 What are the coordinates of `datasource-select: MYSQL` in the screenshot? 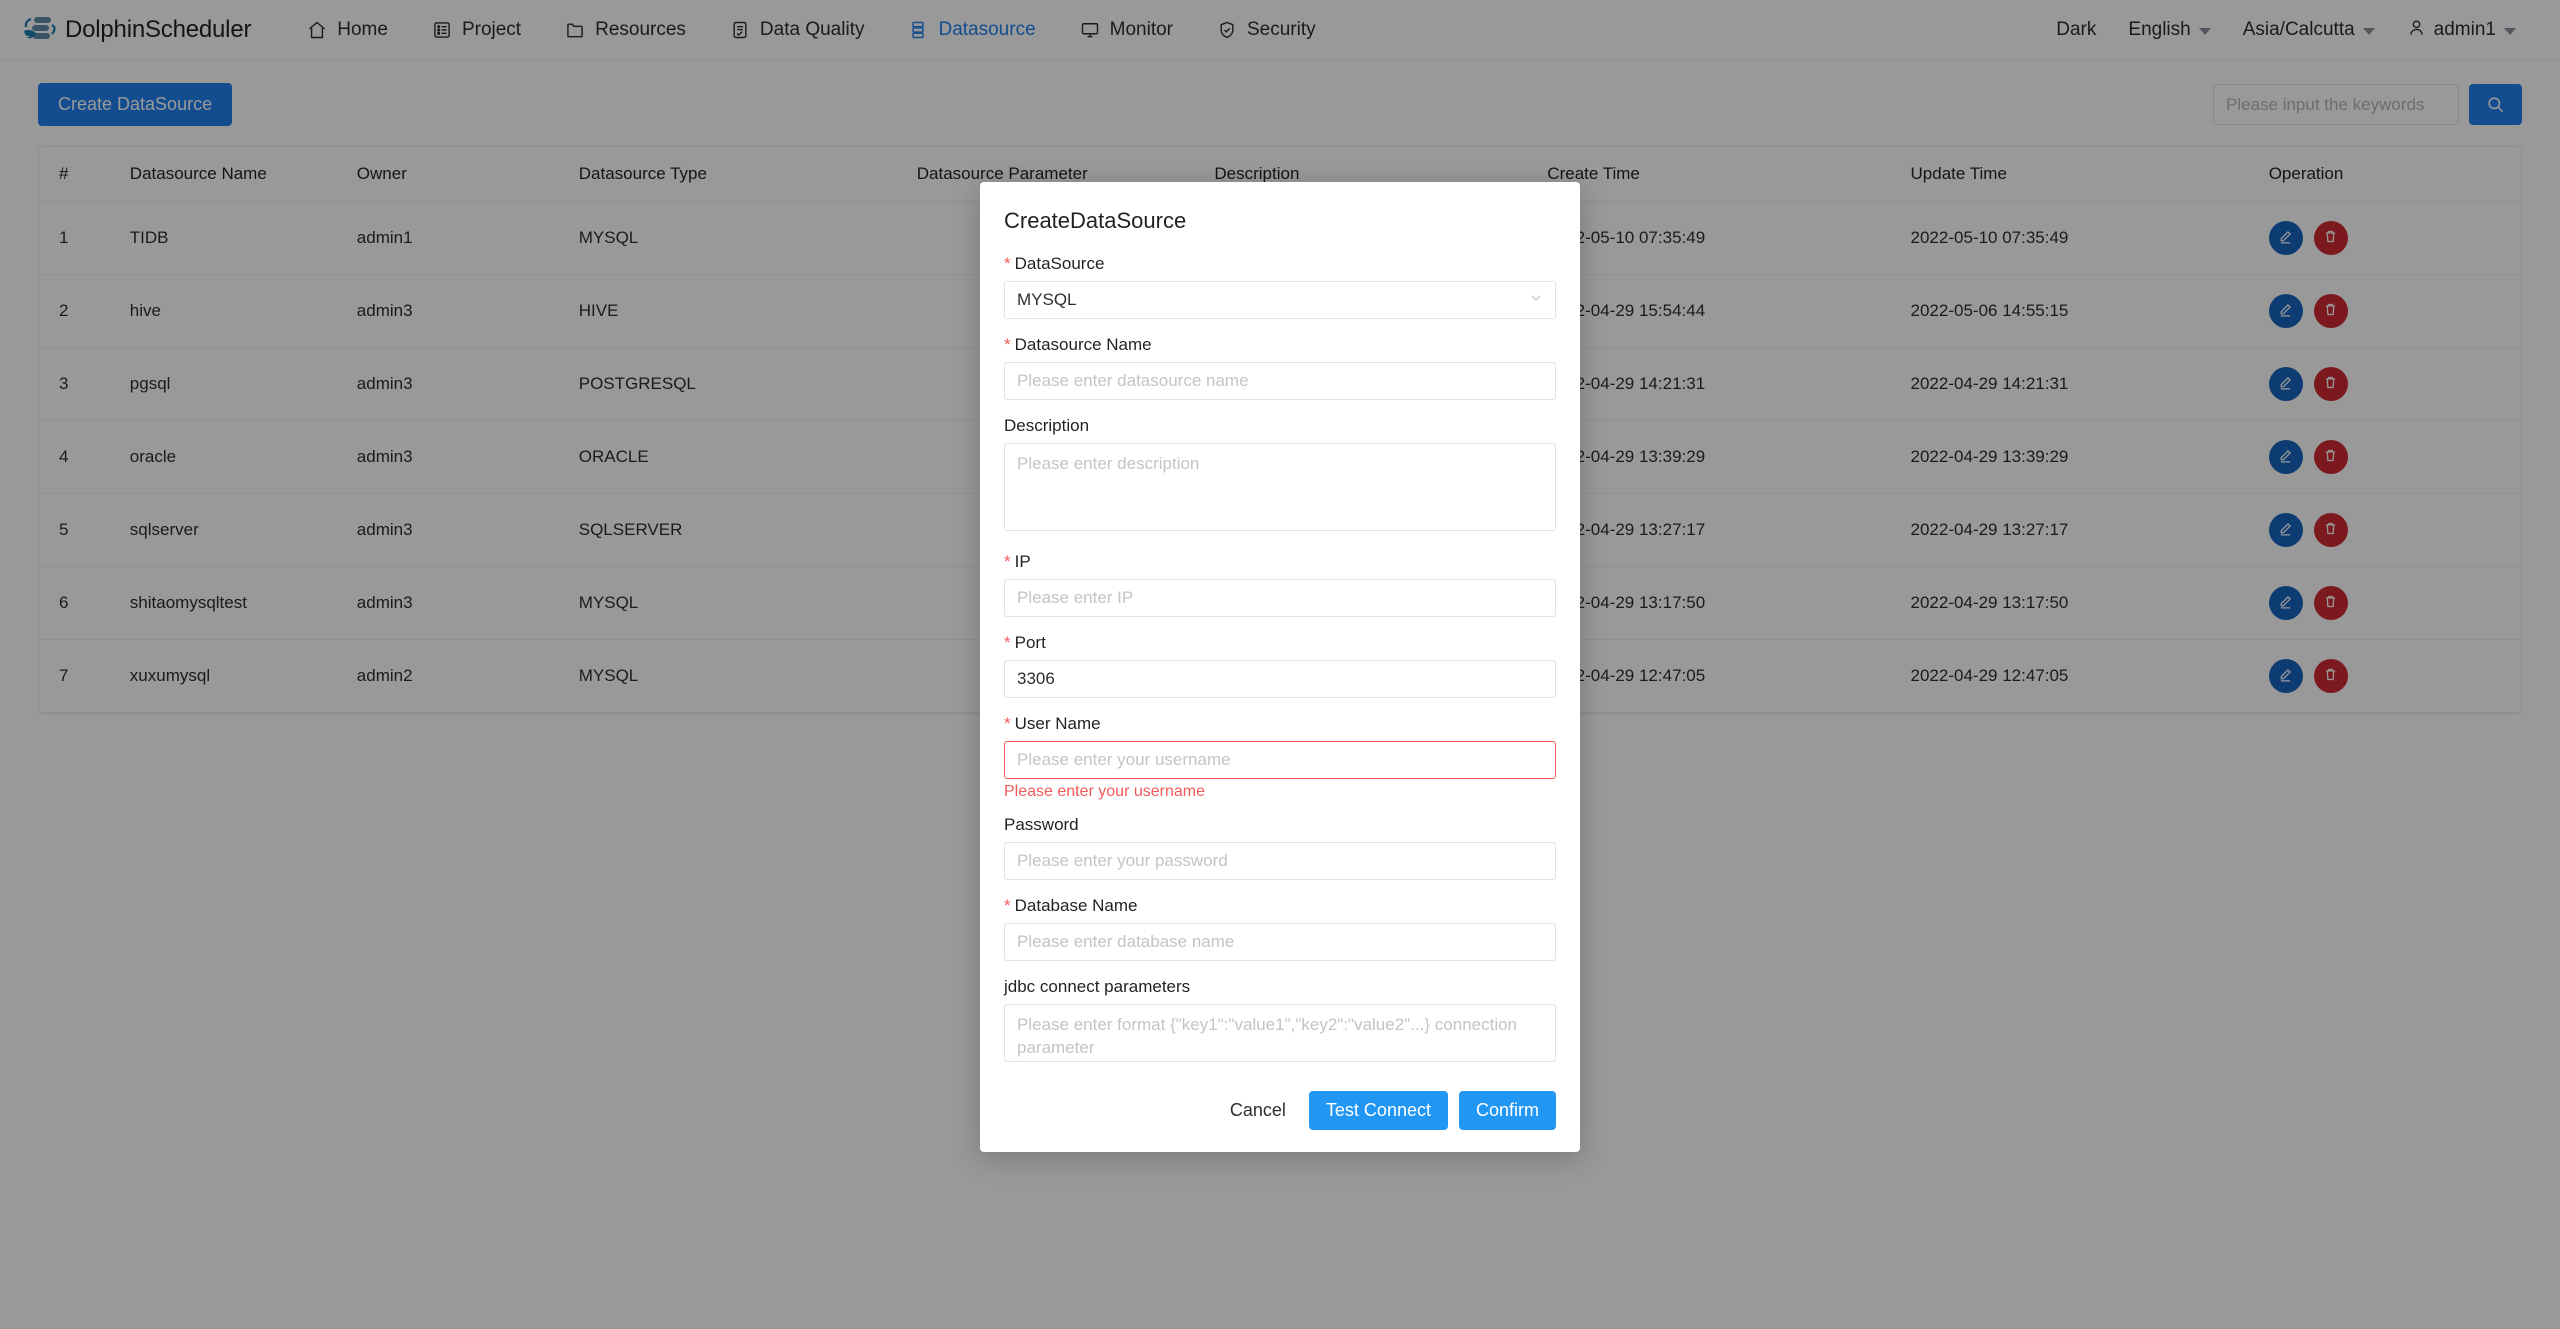 It's located at (1280, 300).